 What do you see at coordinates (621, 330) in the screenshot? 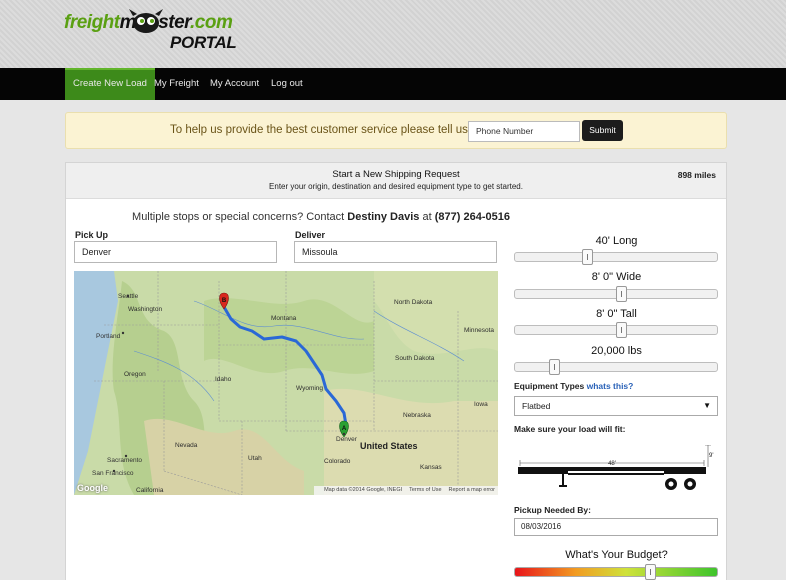
I see `height-slider-handle` at bounding box center [621, 330].